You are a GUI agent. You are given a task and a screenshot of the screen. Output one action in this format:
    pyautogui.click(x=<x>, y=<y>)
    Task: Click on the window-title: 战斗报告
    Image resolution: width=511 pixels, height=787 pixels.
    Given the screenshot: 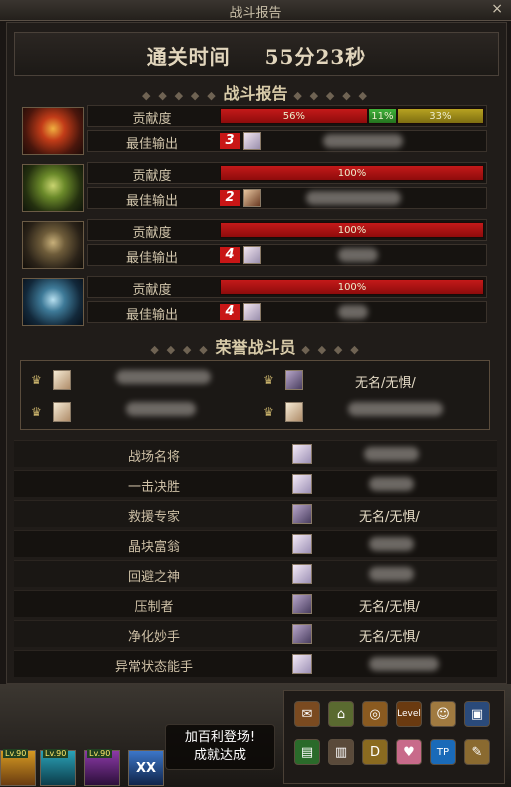 What is the action you would take?
    pyautogui.click(x=255, y=13)
    